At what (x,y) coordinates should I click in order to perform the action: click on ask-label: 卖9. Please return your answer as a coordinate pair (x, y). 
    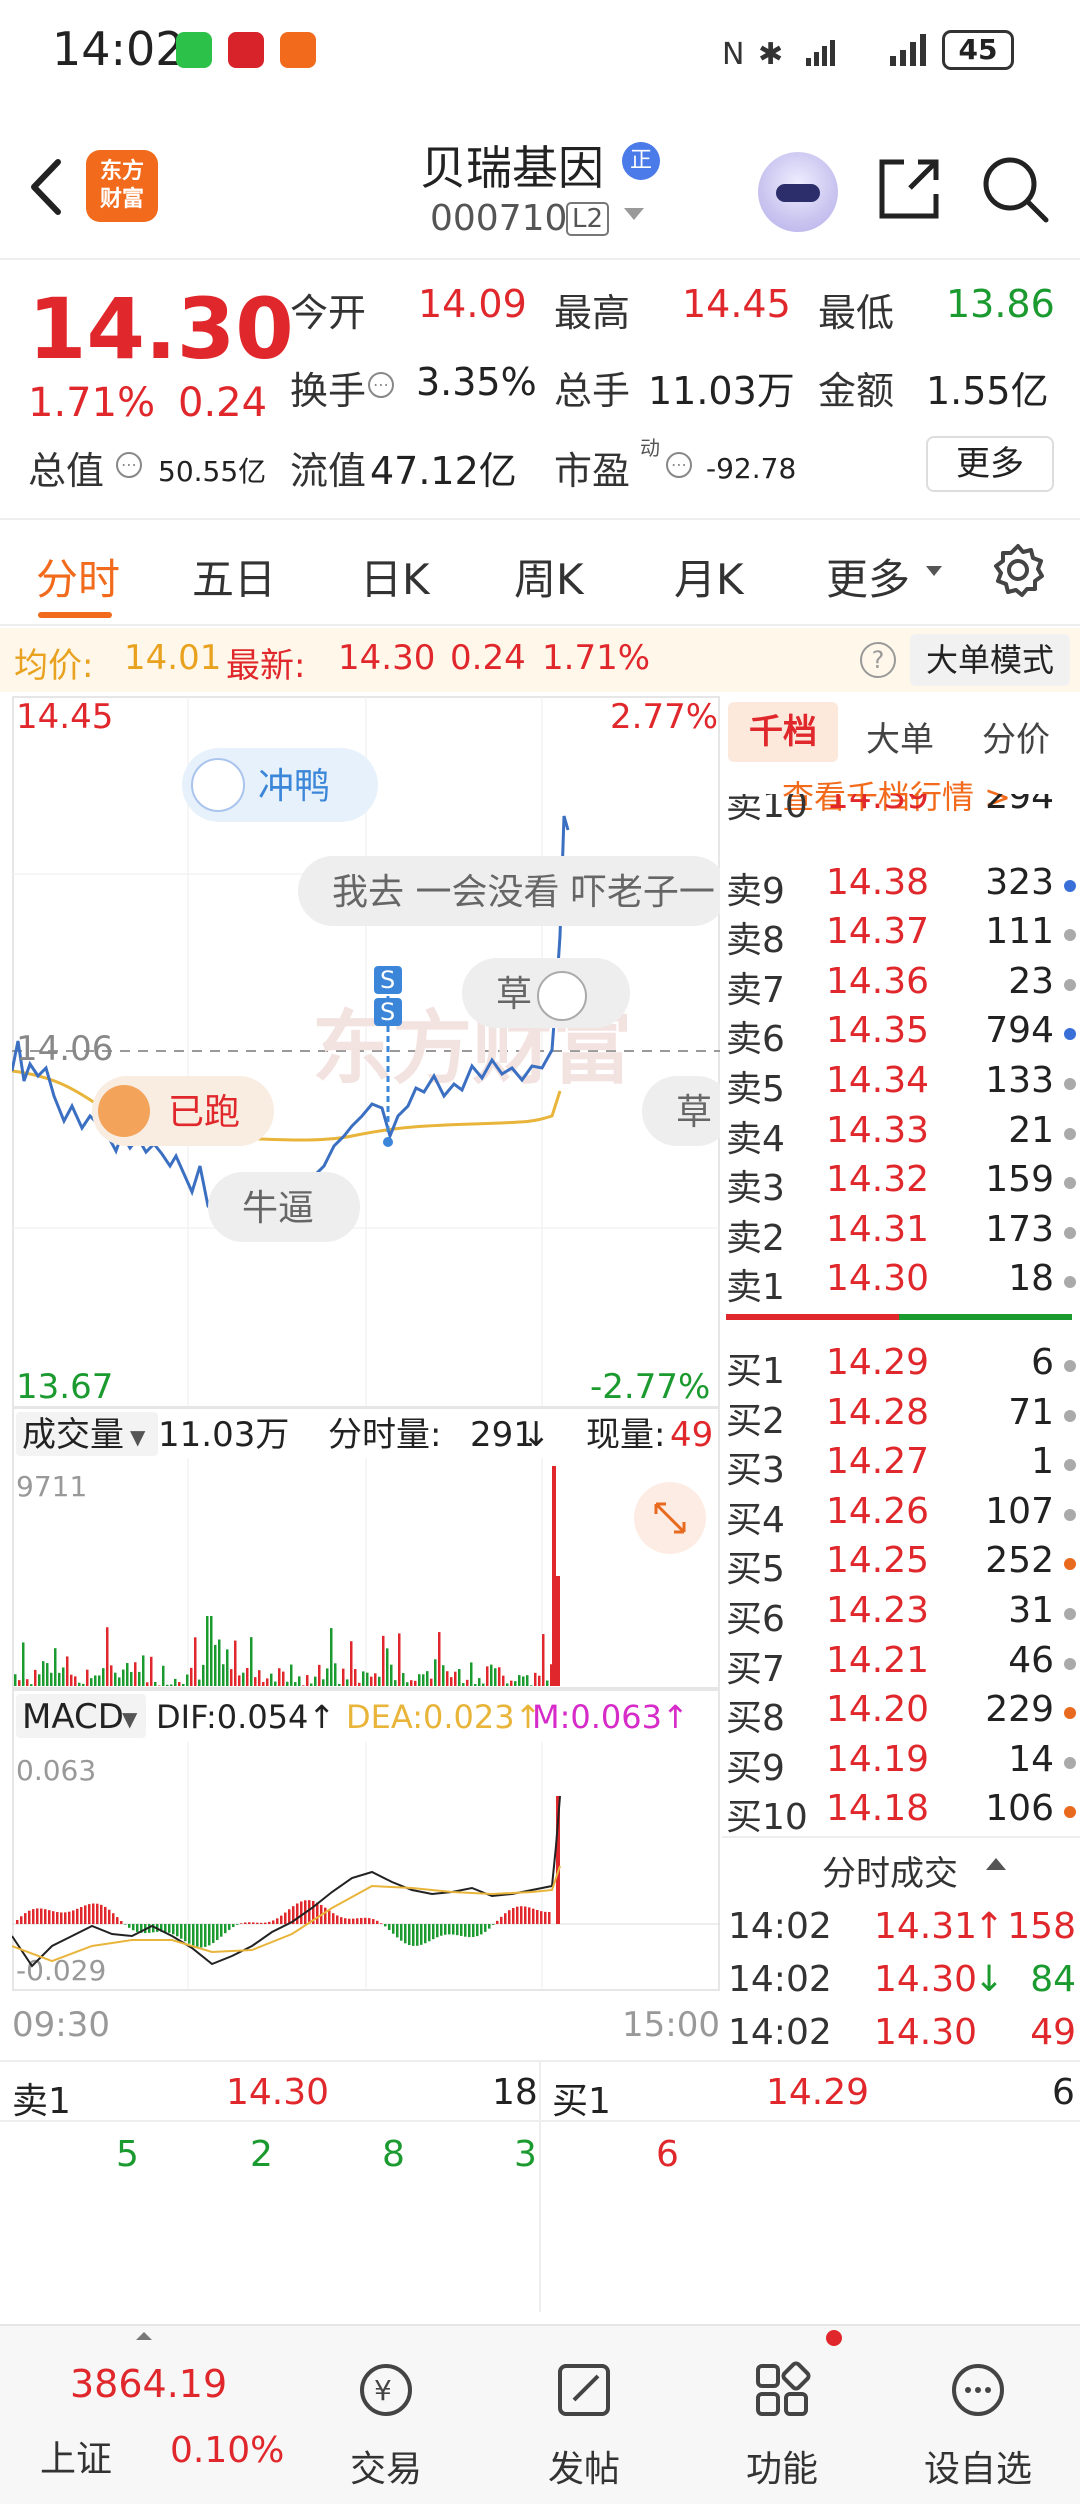
    Looking at the image, I should click on (755, 891).